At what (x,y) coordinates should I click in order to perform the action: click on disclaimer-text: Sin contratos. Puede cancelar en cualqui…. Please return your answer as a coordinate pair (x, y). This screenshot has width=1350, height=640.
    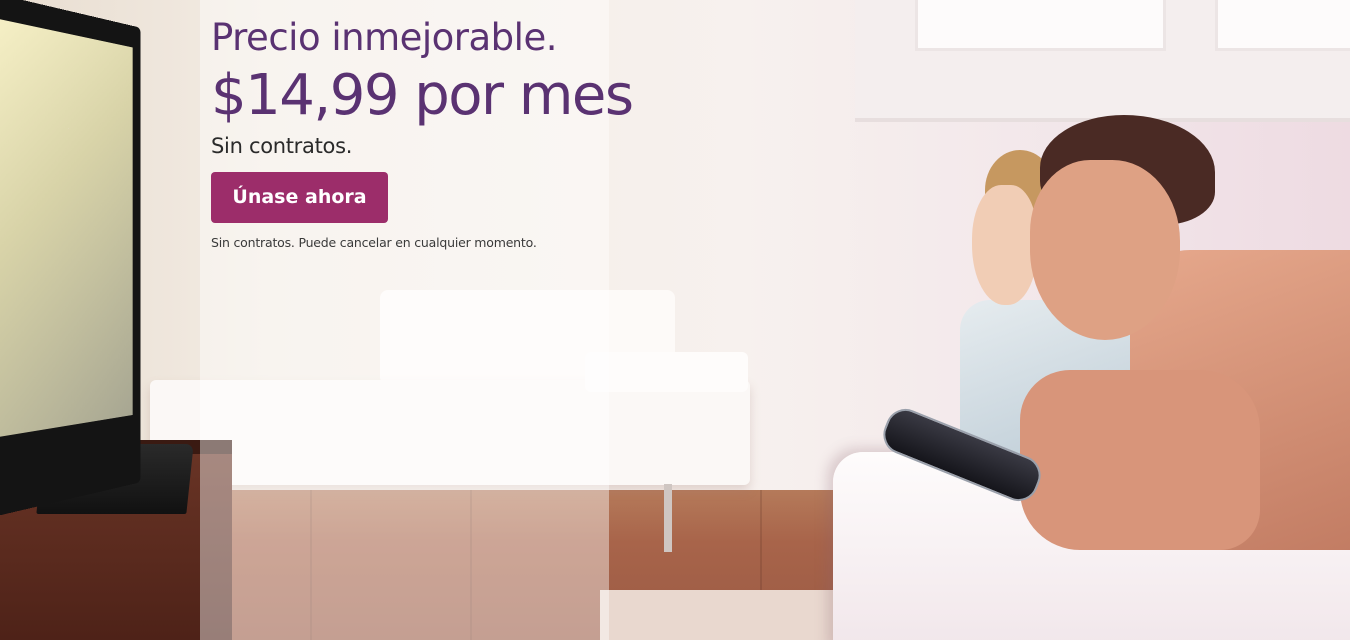
    Looking at the image, I should click on (421, 243).